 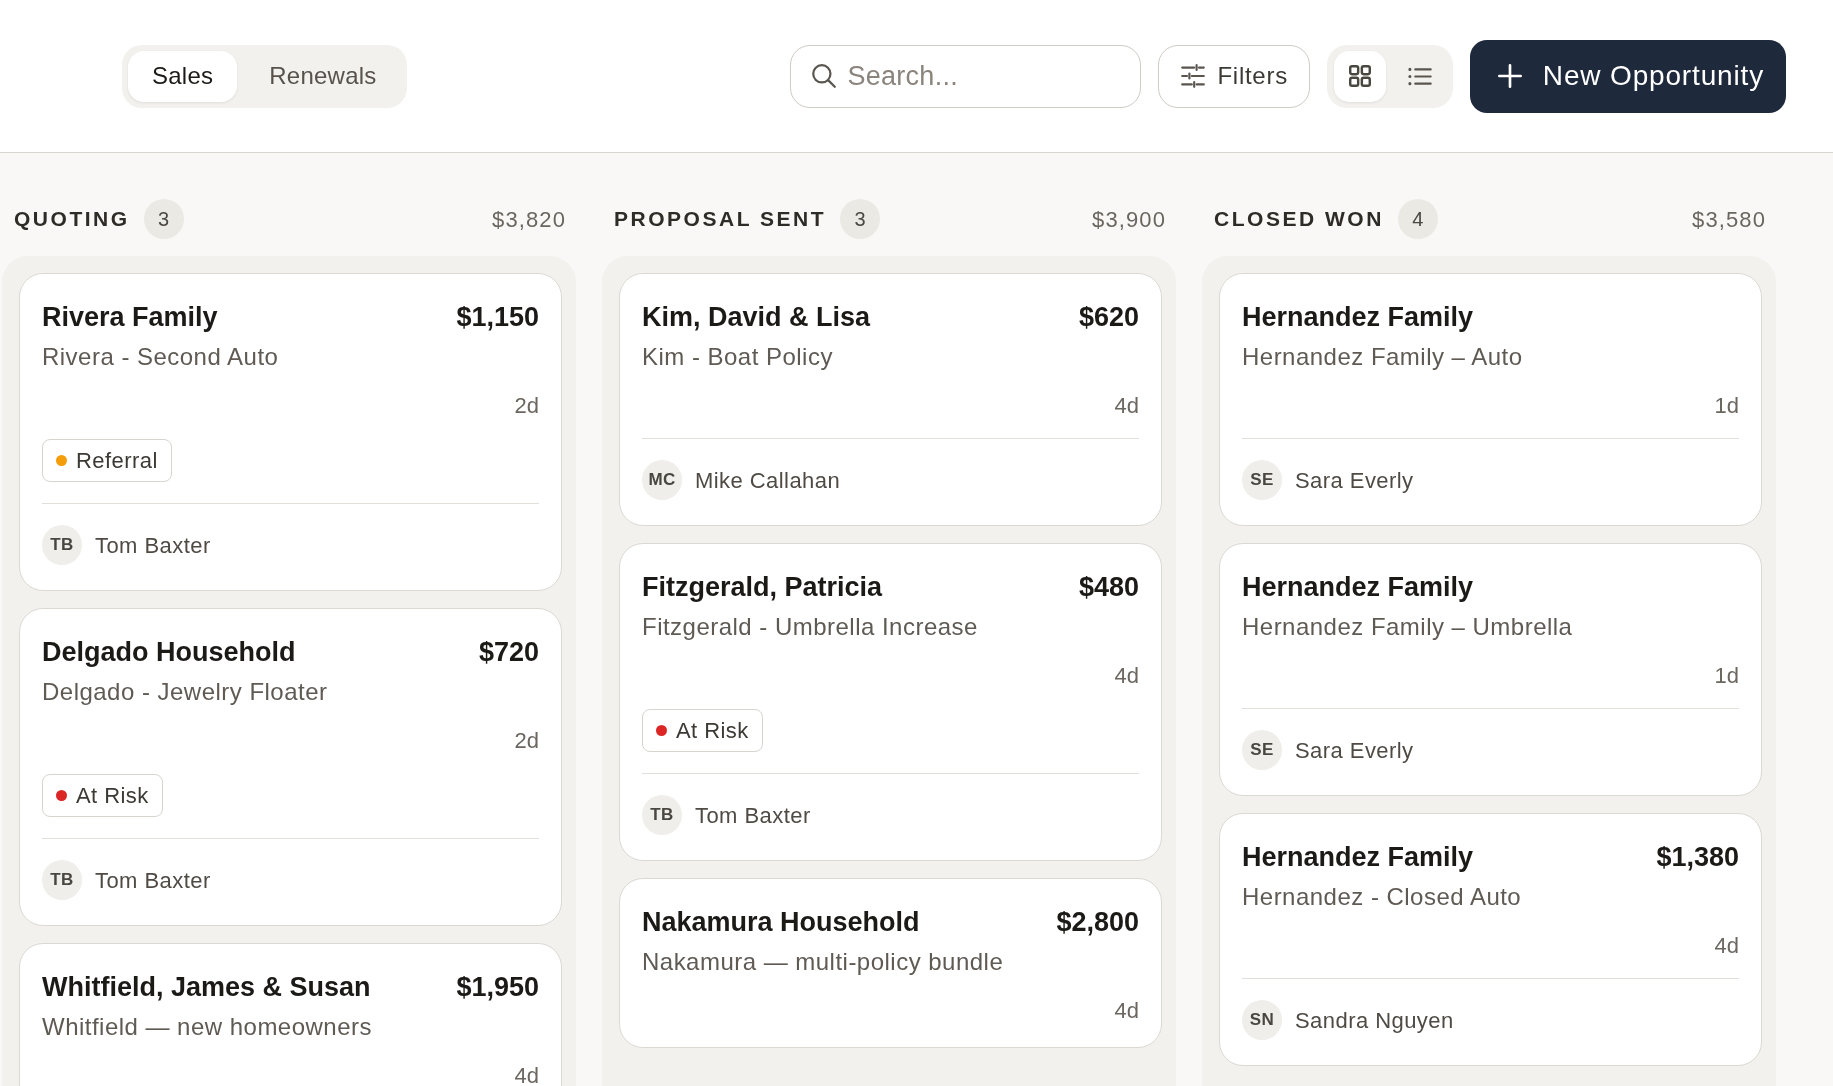 What do you see at coordinates (130, 317) in the screenshot?
I see `client-name: Rivera Family` at bounding box center [130, 317].